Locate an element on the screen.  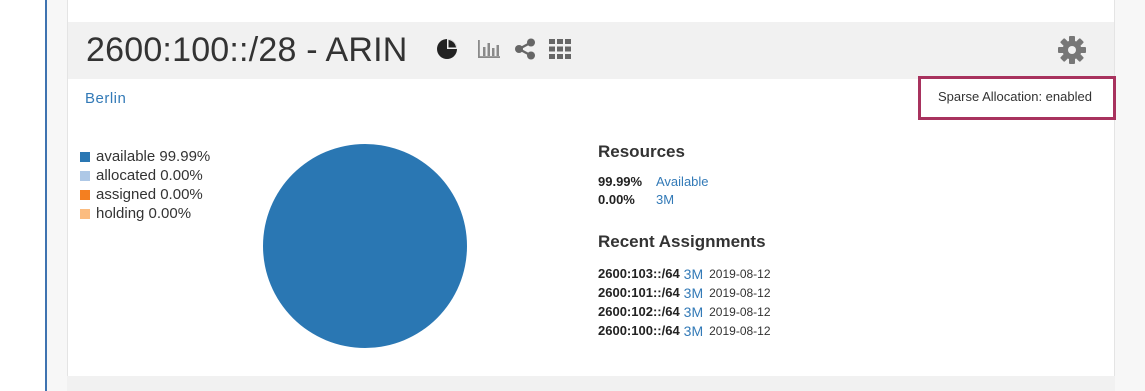
resource-percent: 0.00% is located at coordinates (616, 199).